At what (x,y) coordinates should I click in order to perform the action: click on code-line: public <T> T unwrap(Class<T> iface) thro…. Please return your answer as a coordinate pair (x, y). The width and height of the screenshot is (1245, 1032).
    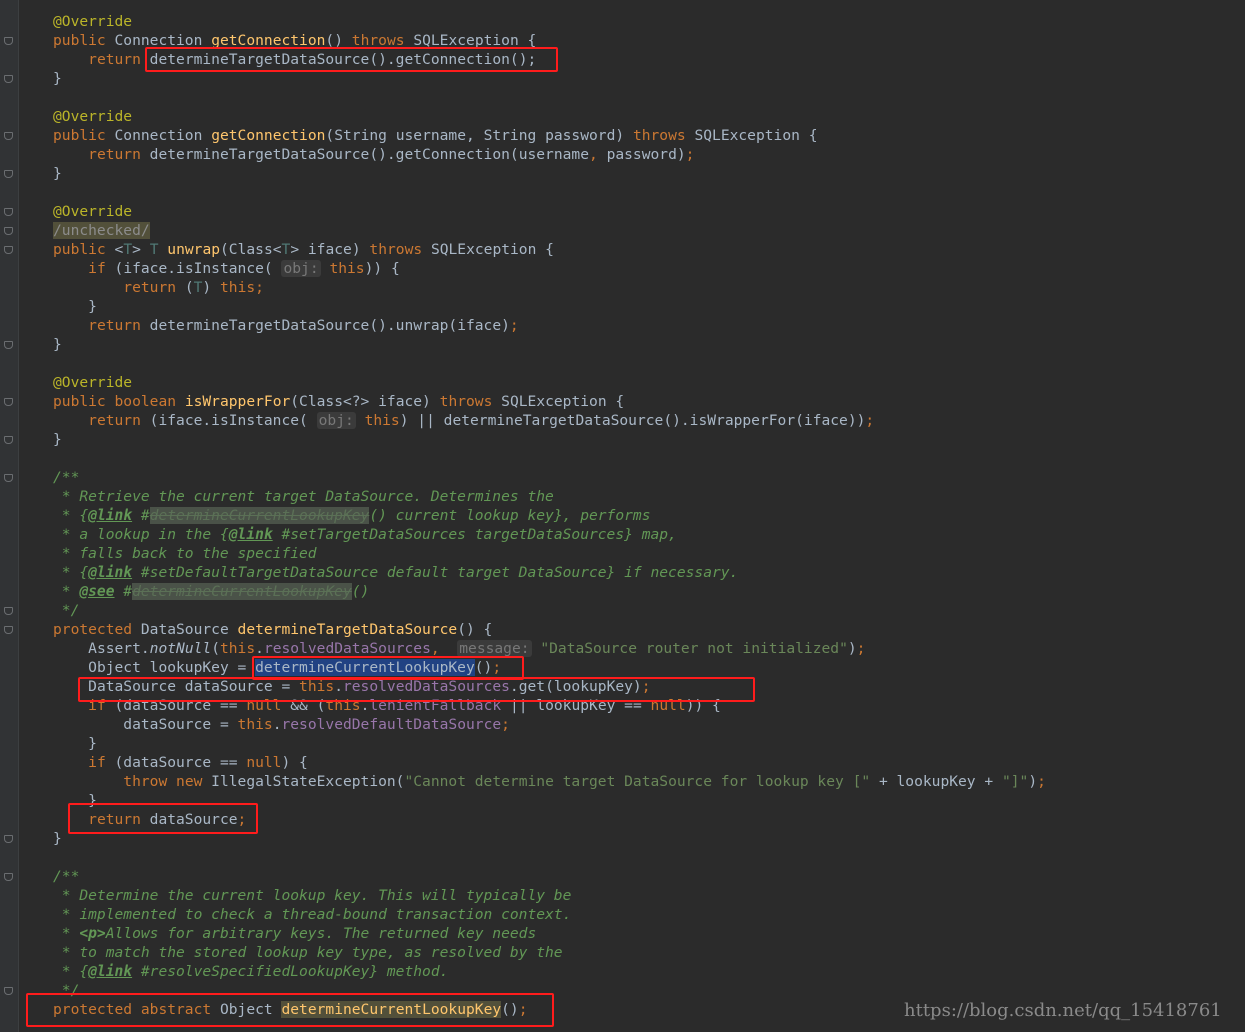
    Looking at the image, I should click on (303, 249).